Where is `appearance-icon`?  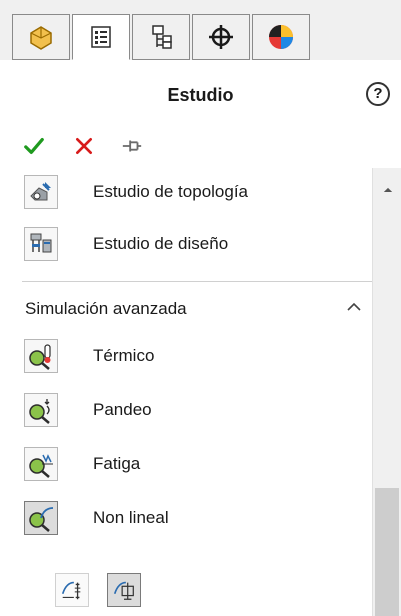 appearance-icon is located at coordinates (281, 37).